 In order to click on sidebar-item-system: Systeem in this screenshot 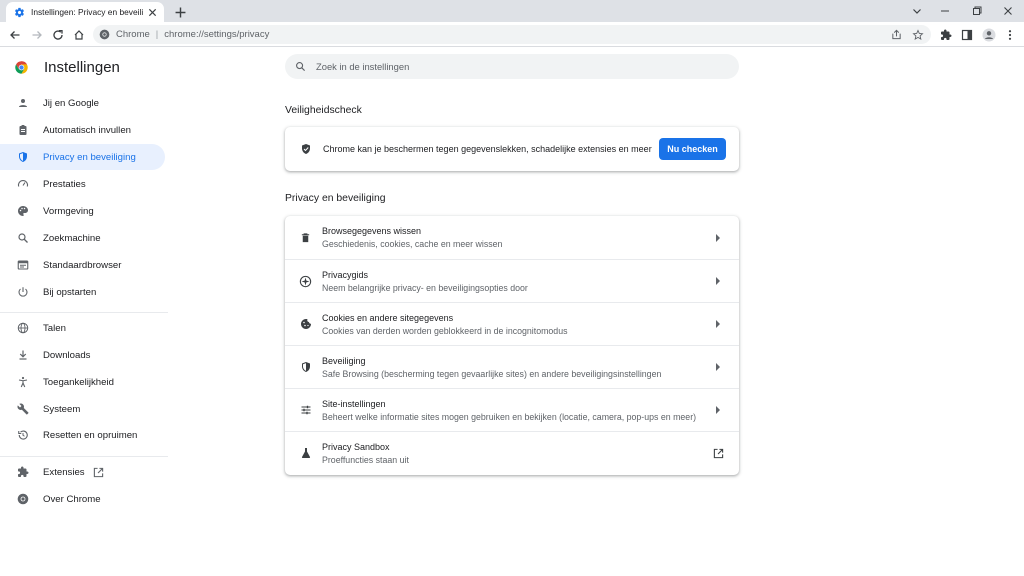, I will do `click(82, 409)`.